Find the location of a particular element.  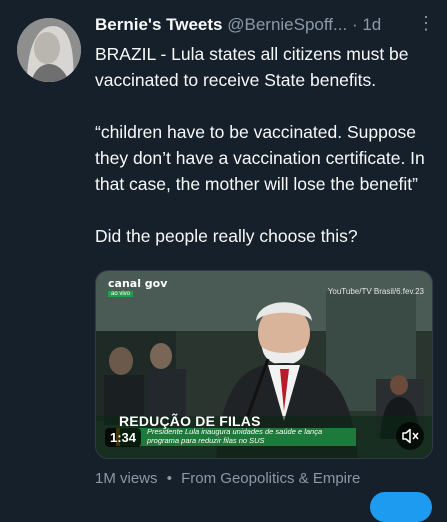

view-count: 1M views is located at coordinates (126, 478).